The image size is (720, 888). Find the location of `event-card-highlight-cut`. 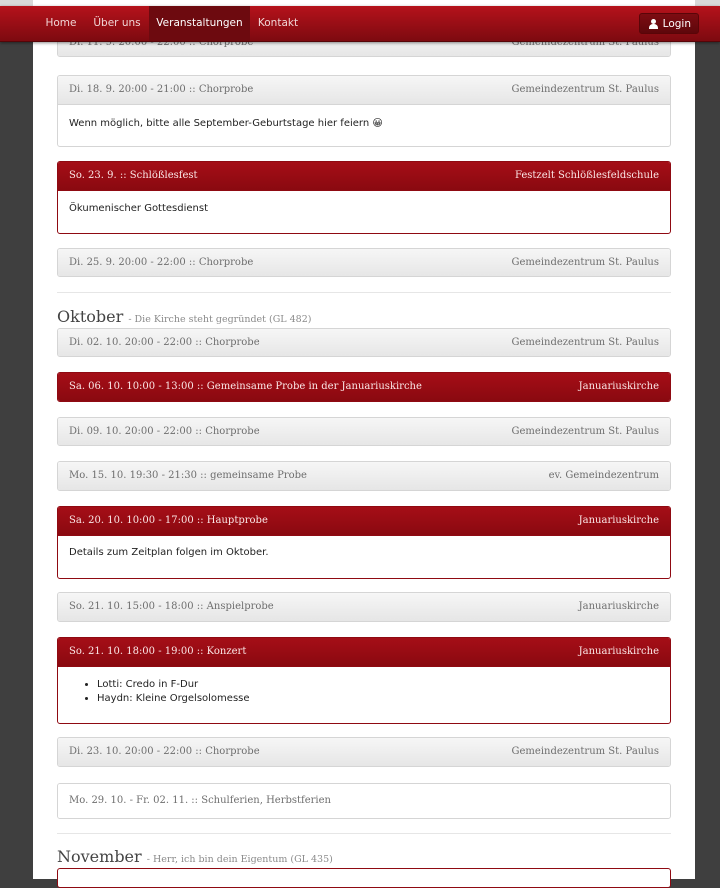

event-card-highlight-cut is located at coordinates (364, 878).